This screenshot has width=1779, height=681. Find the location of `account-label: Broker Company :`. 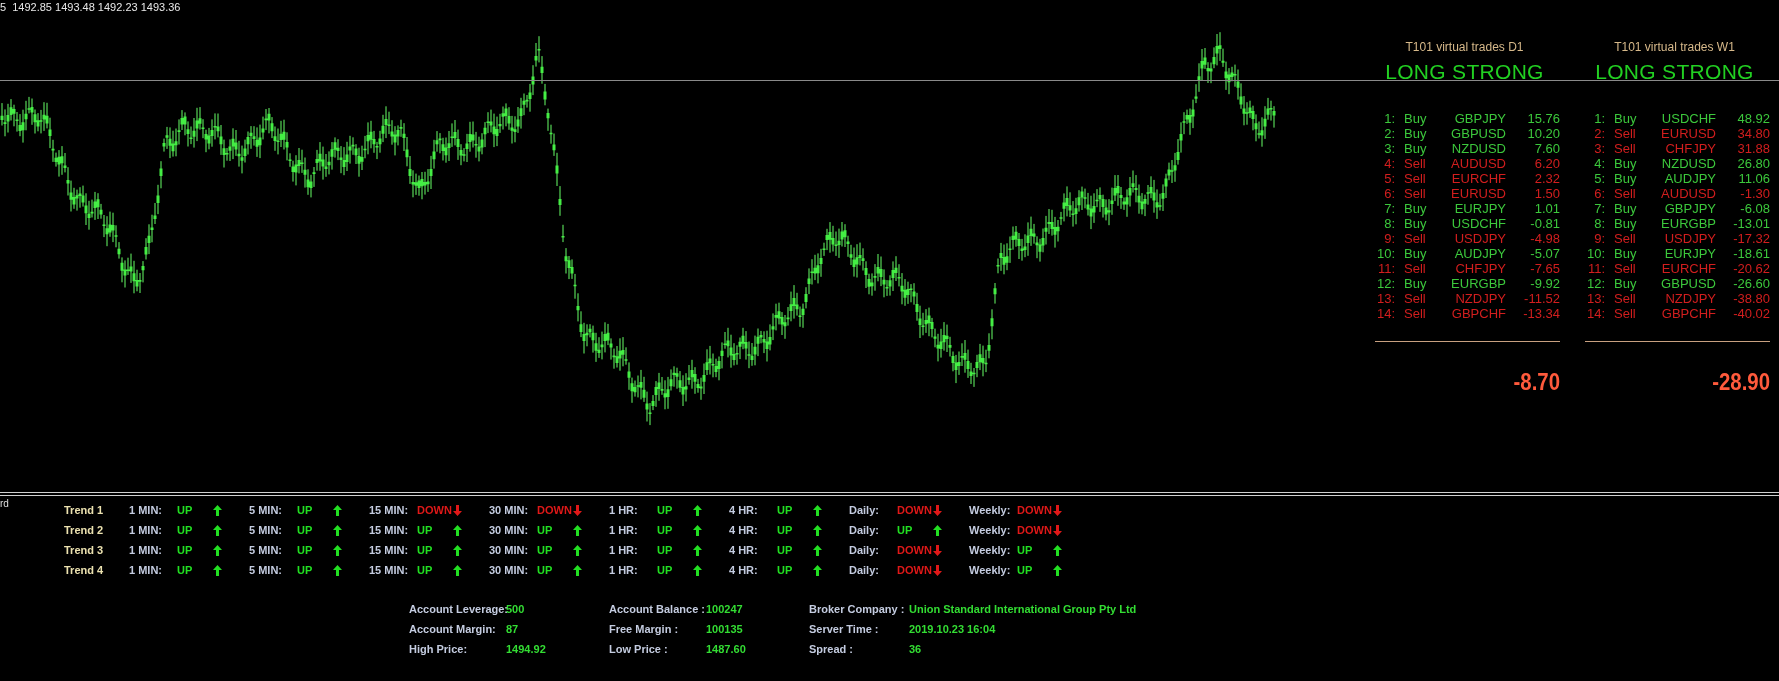

account-label: Broker Company : is located at coordinates (857, 609).